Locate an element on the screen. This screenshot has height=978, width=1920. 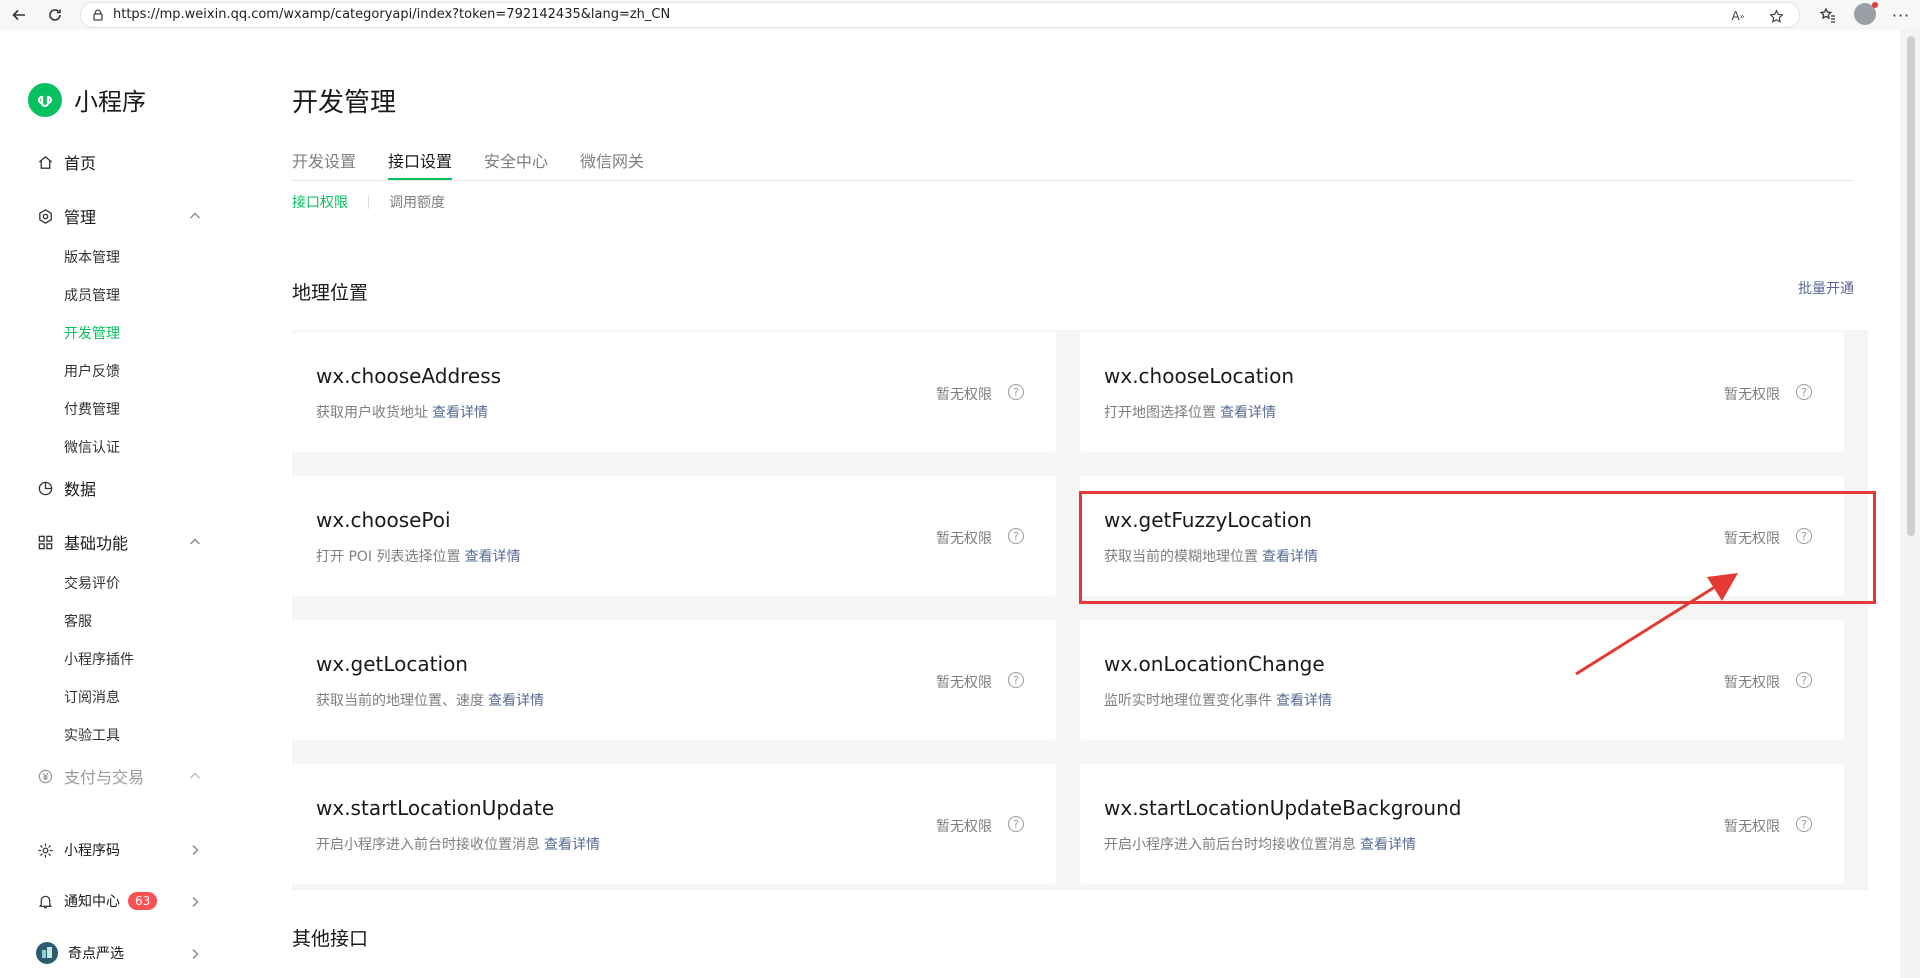
api-name: wx.startLocationUpdateBackground is located at coordinates (1283, 808).